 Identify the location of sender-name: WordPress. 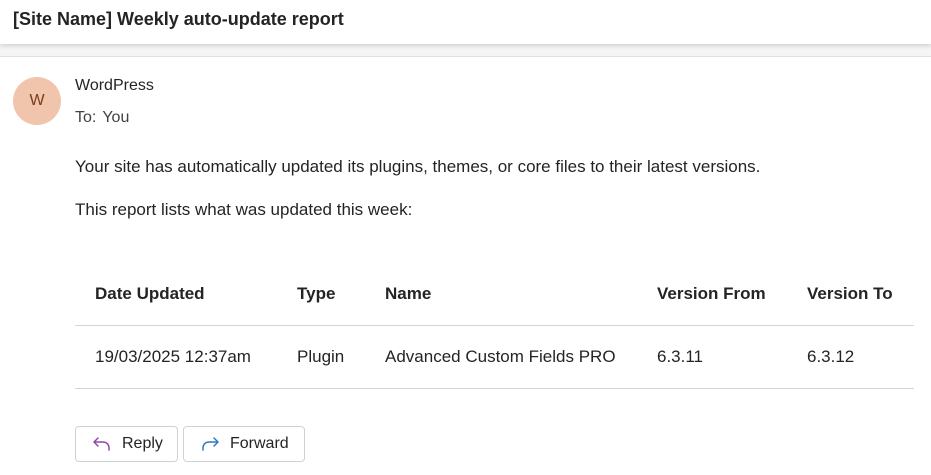
(114, 86).